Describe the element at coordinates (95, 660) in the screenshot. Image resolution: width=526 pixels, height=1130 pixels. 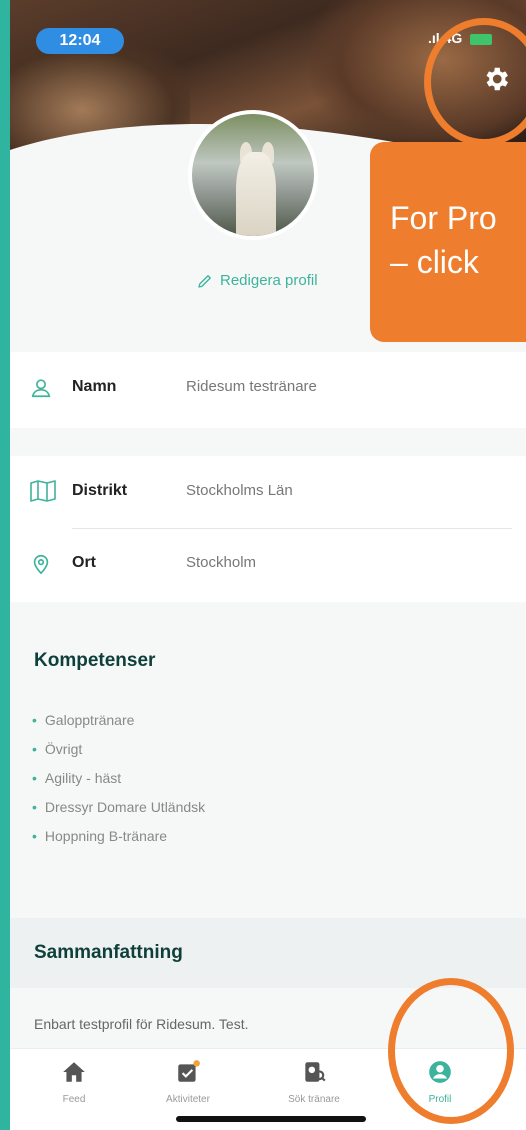
I see `competences-title: Kompetenser` at that location.